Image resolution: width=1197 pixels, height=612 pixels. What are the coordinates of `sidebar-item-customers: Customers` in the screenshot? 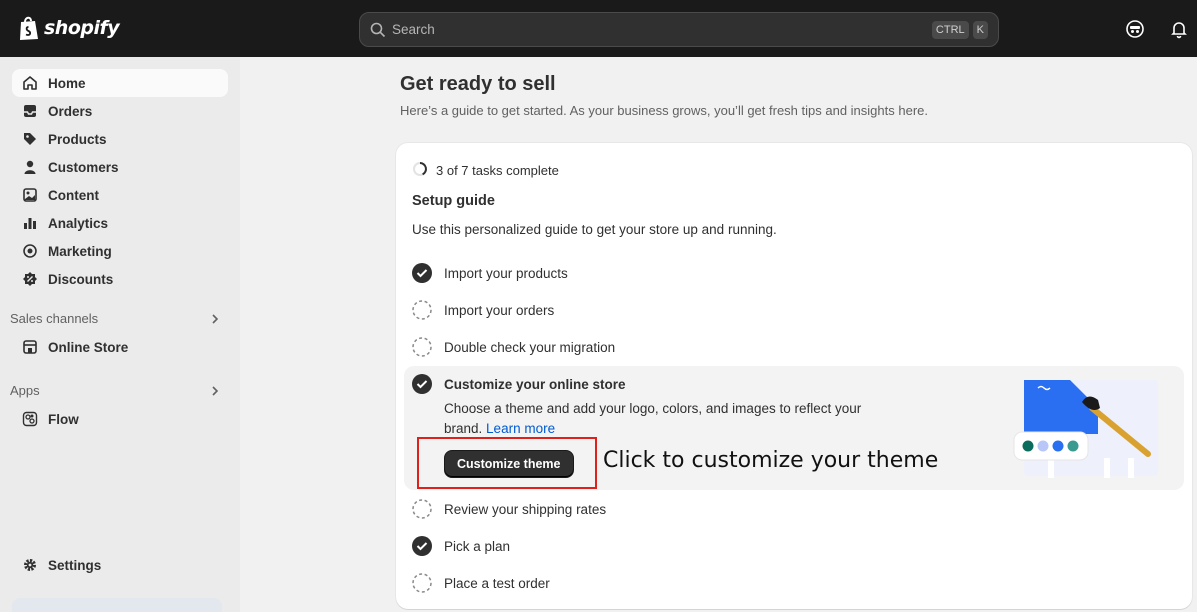 It's located at (120, 167).